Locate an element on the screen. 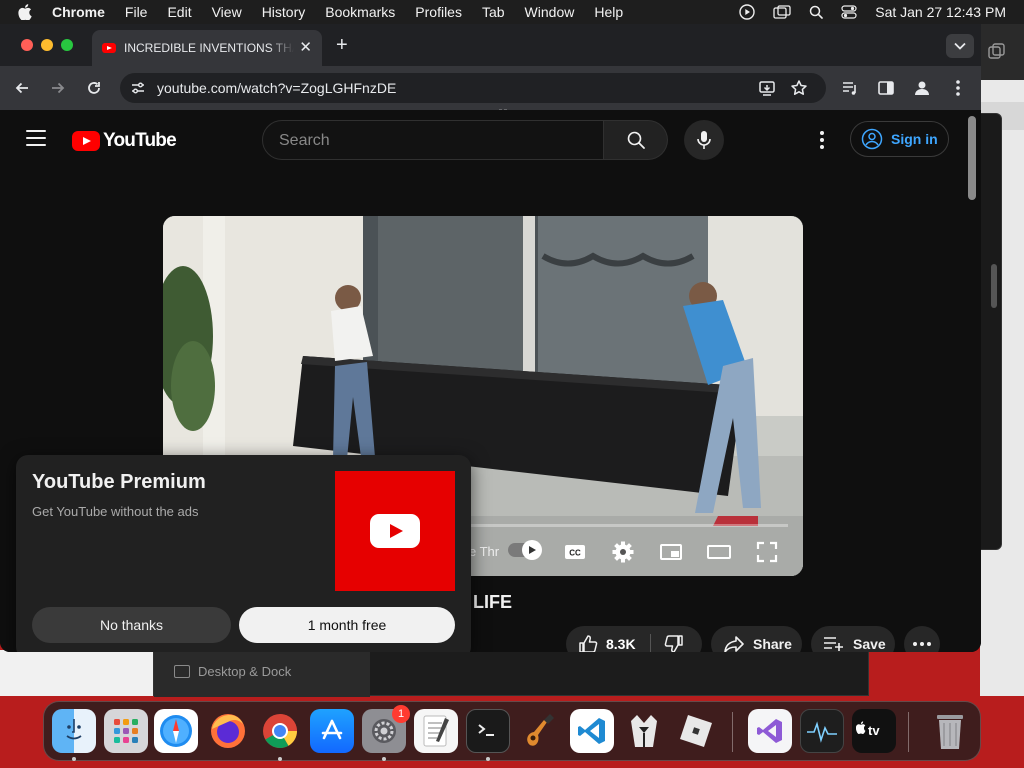 The height and width of the screenshot is (768, 1024). trash-icon is located at coordinates (950, 731).